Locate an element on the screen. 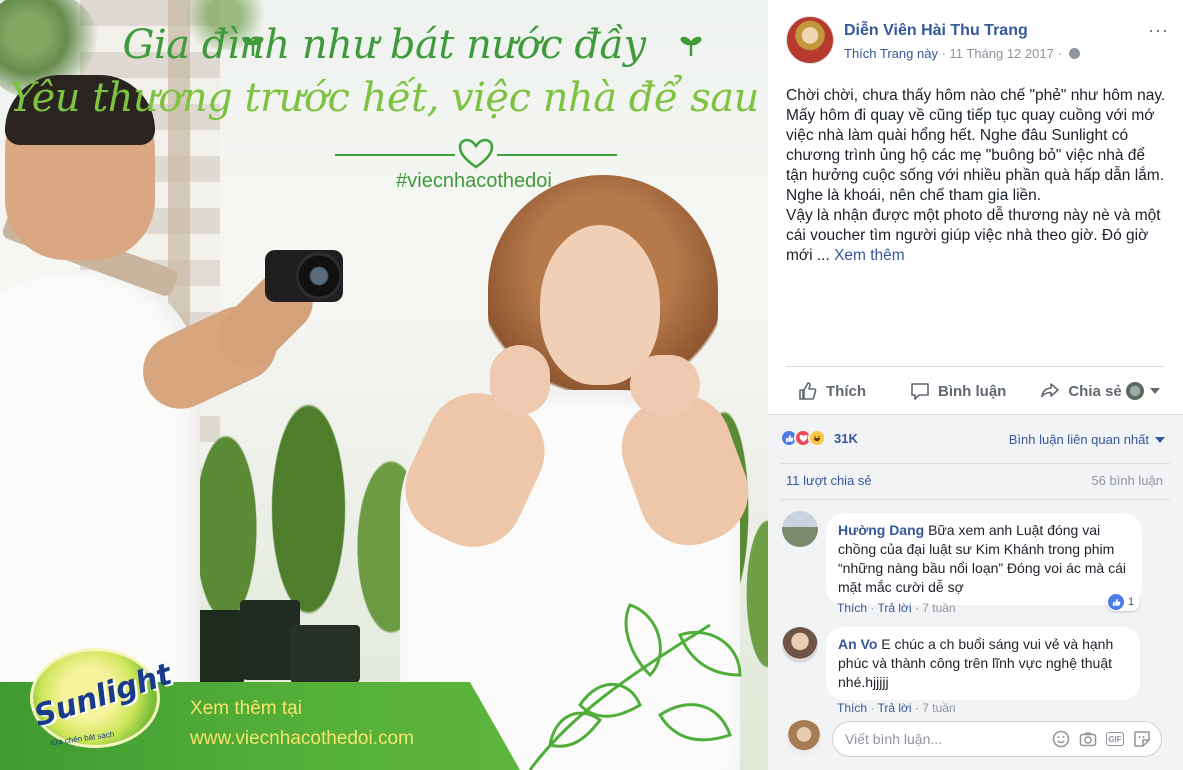 The height and width of the screenshot is (770, 1183). share-icon is located at coordinates (1050, 390).